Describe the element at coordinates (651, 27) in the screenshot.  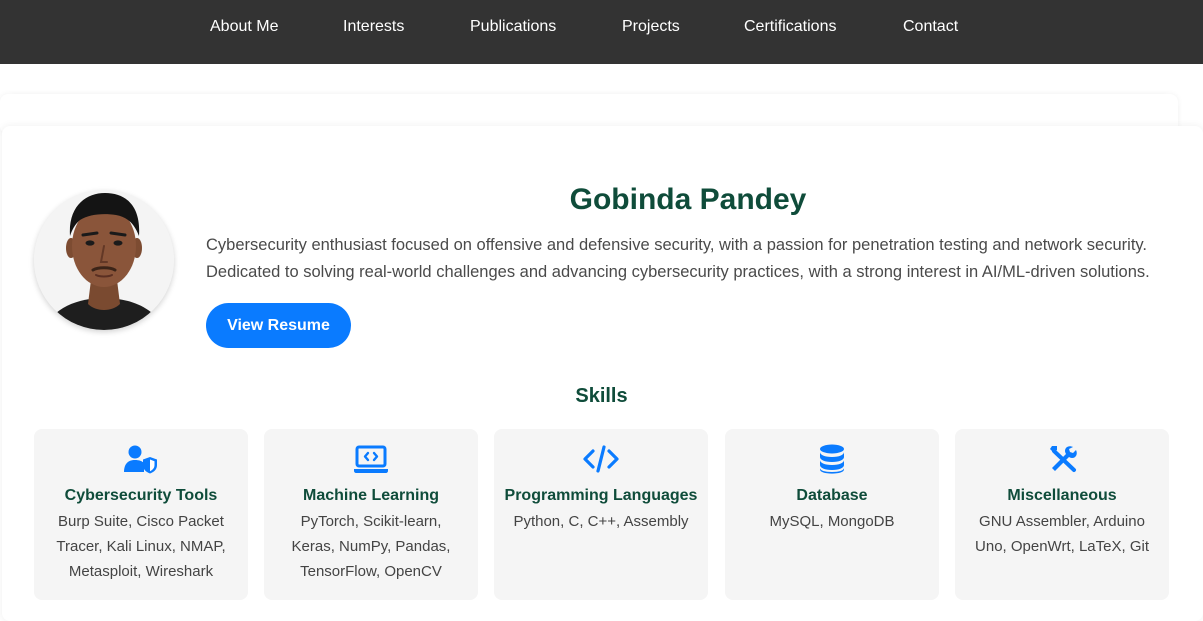
I see `nav-link-projects: Projects` at that location.